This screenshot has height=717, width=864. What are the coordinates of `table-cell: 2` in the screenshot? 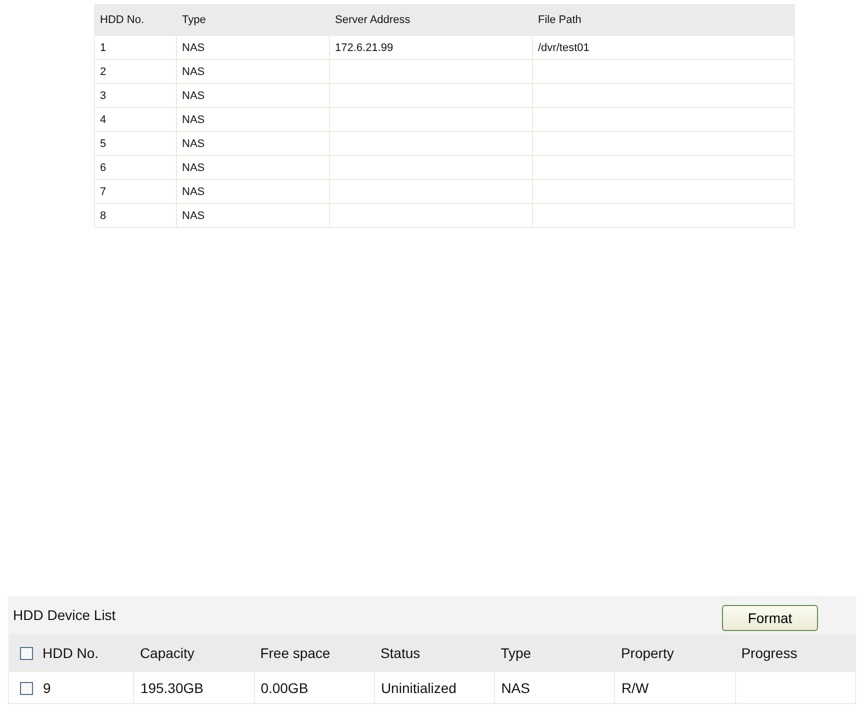 It's located at (135, 72).